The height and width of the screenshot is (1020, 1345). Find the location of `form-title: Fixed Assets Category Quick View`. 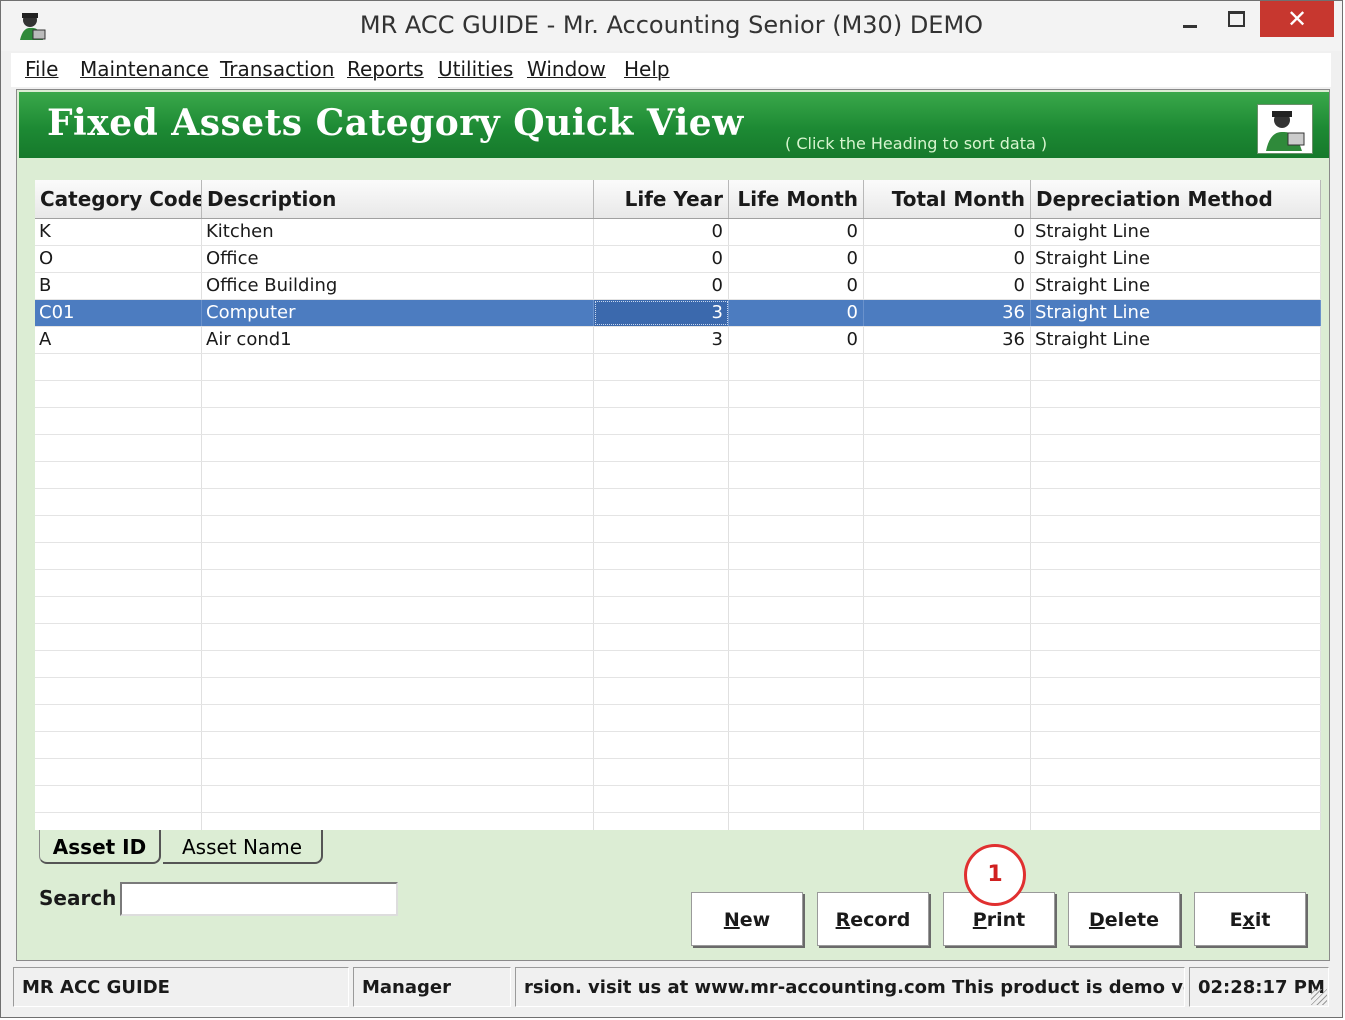

form-title: Fixed Assets Category Quick View is located at coordinates (395, 123).